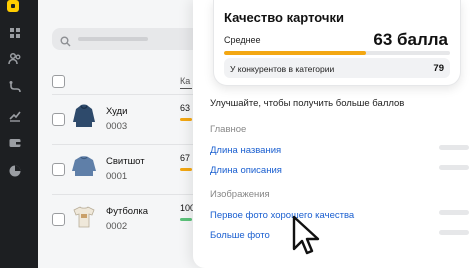 The width and height of the screenshot is (474, 268). What do you see at coordinates (306, 238) in the screenshot?
I see `mouse-cursor-icon` at bounding box center [306, 238].